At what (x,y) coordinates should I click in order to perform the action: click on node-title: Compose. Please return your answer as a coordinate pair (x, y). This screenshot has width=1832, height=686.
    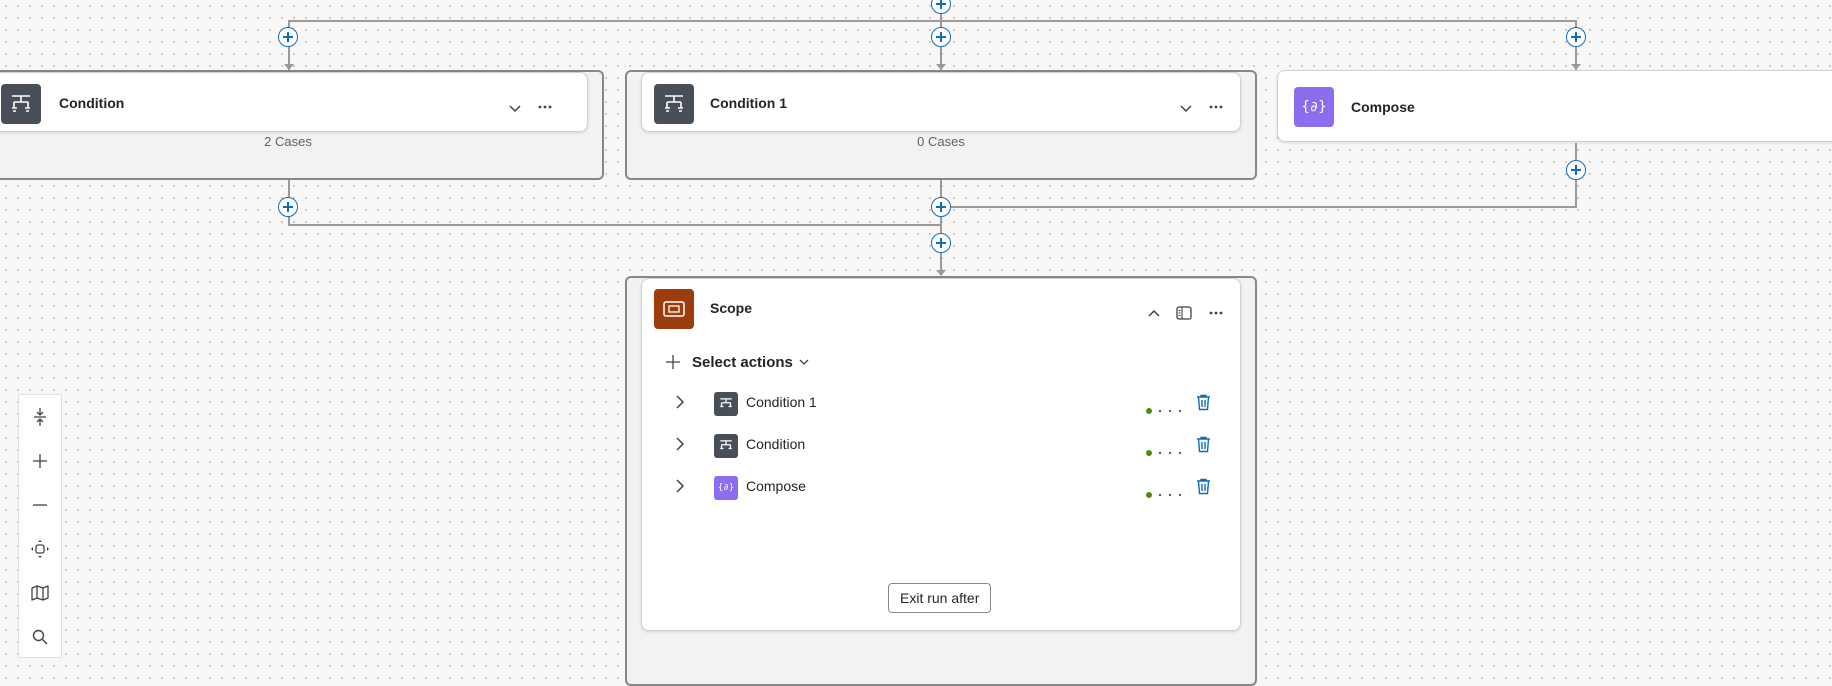
    Looking at the image, I should click on (1383, 107).